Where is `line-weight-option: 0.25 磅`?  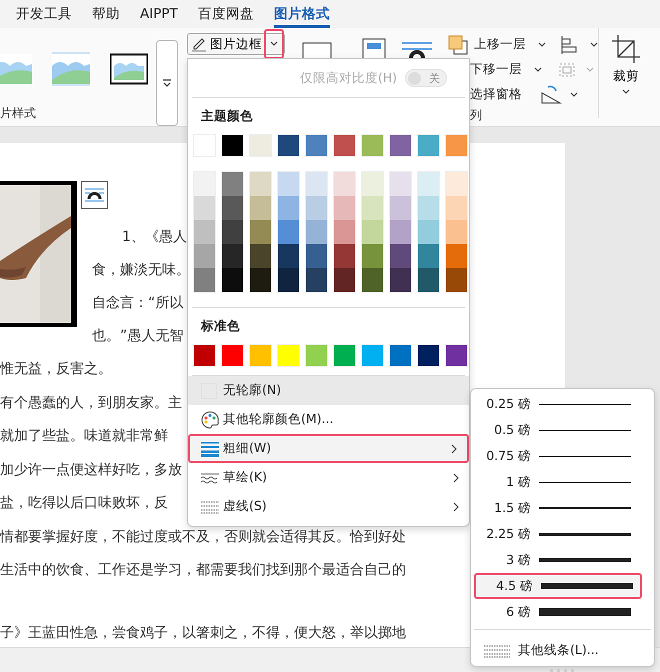 line-weight-option: 0.25 磅 is located at coordinates (558, 404).